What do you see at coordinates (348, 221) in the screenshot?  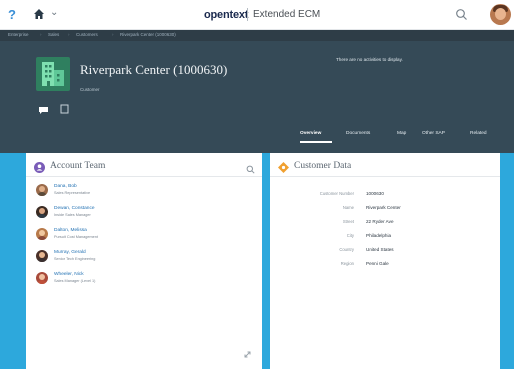 I see `field-label: Street` at bounding box center [348, 221].